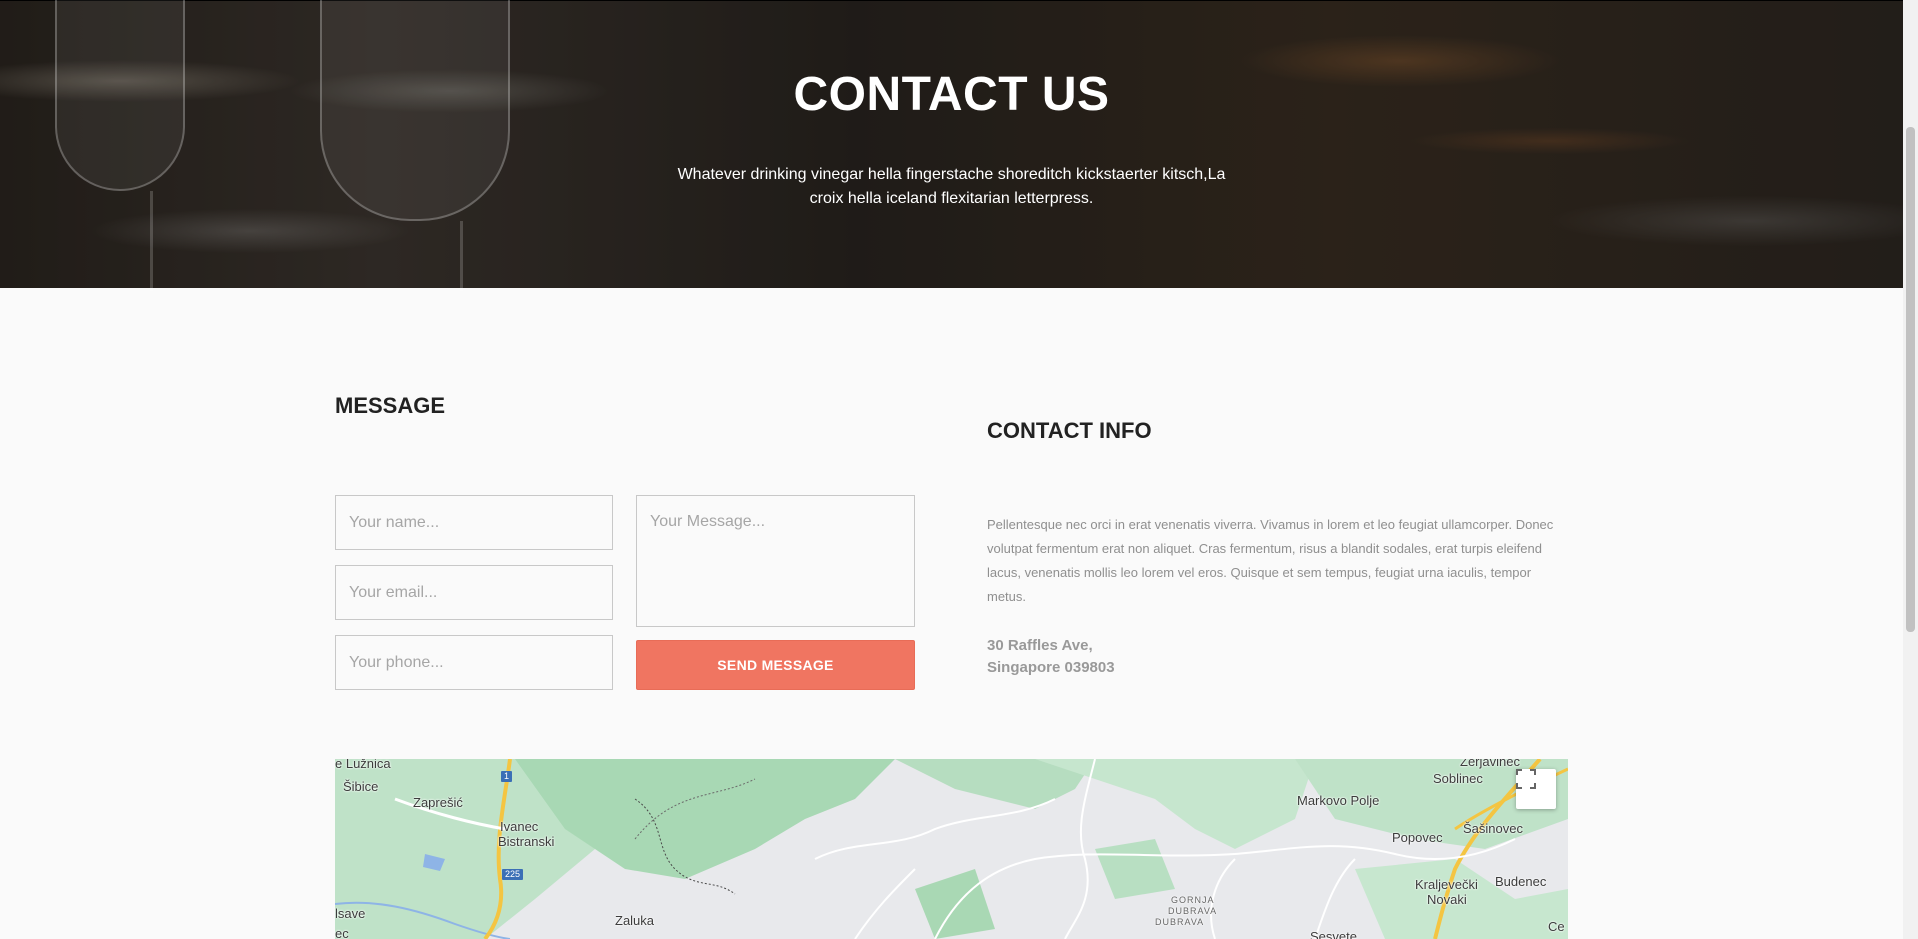 This screenshot has height=939, width=1918. What do you see at coordinates (1556, 926) in the screenshot?
I see `map-label-ce: Ce` at bounding box center [1556, 926].